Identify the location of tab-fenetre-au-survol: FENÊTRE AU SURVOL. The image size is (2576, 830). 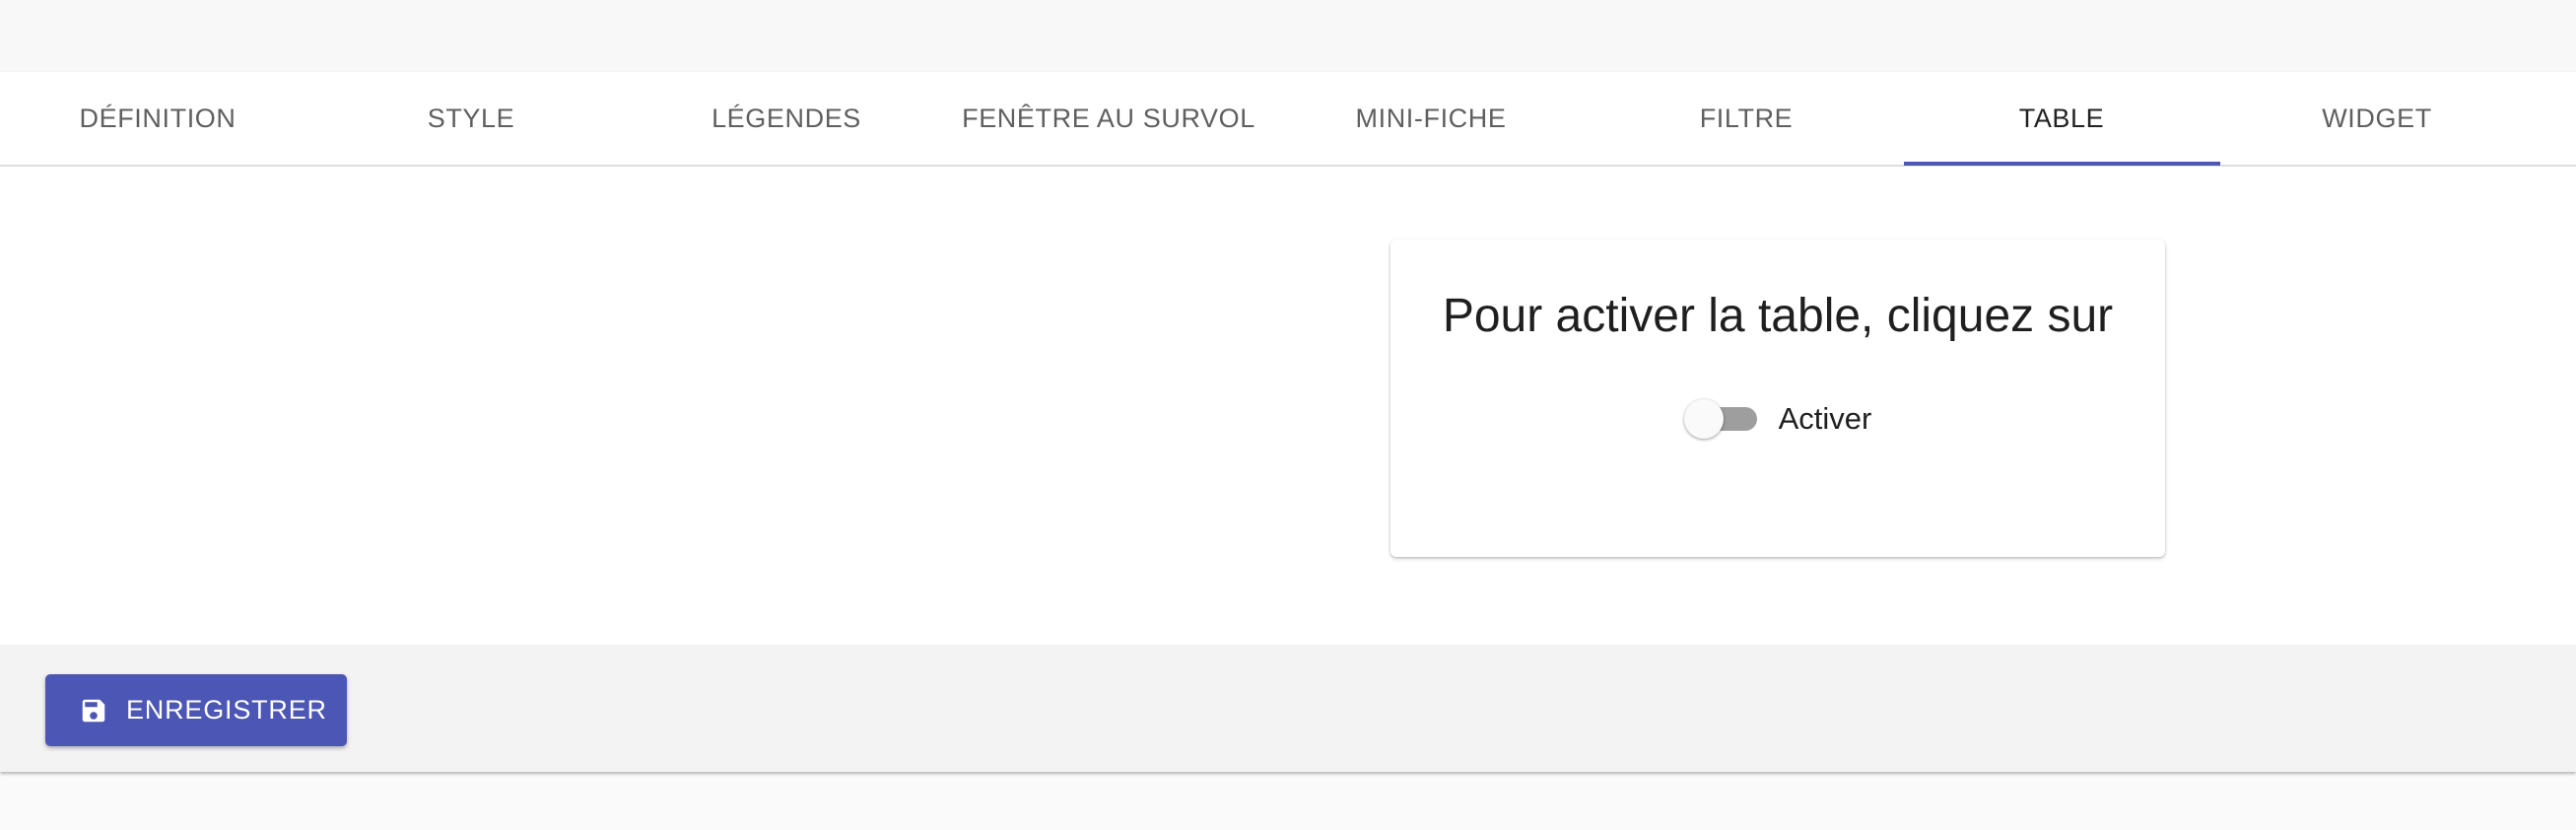
(1108, 118).